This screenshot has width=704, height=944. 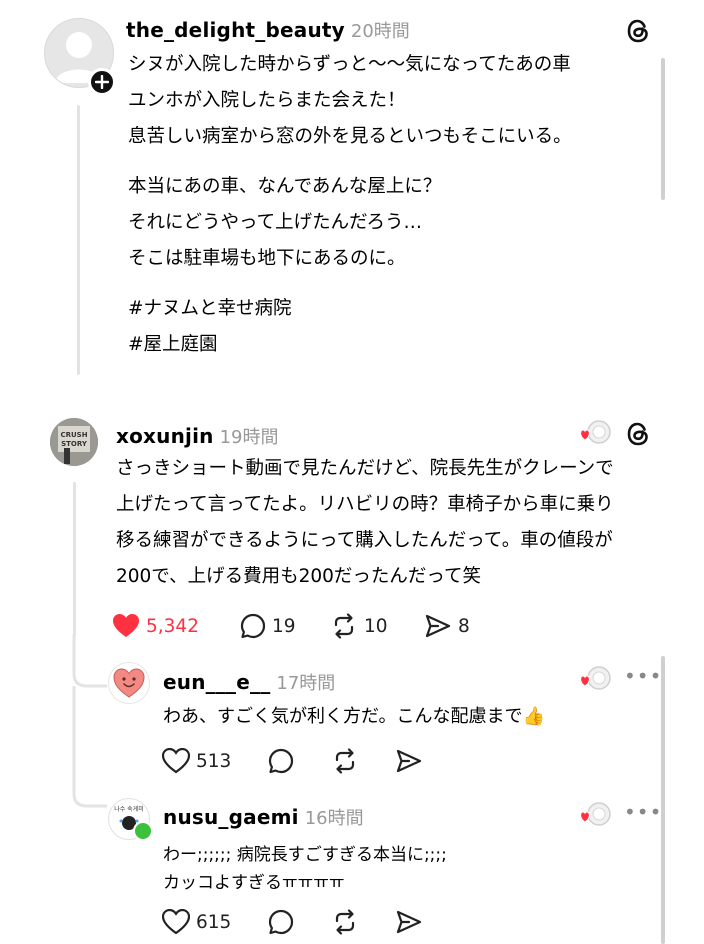 What do you see at coordinates (285, 186) in the screenshot?
I see `post-text-line: 本当にあの車、なんであんな屋上に？` at bounding box center [285, 186].